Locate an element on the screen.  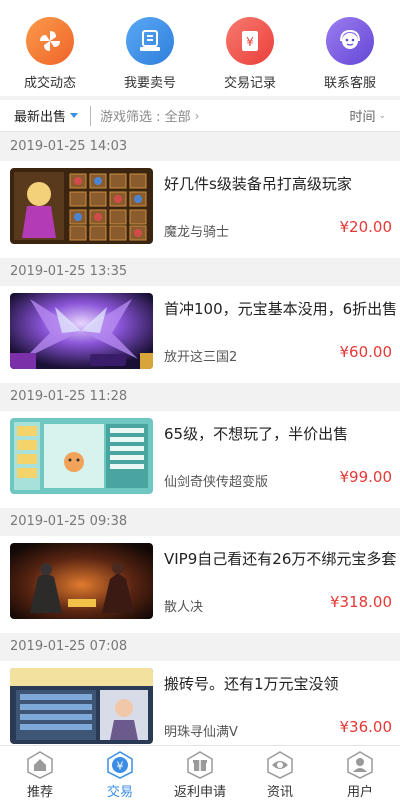
game-filter-button: 游戏筛选 : 全部 › is located at coordinates (150, 116).